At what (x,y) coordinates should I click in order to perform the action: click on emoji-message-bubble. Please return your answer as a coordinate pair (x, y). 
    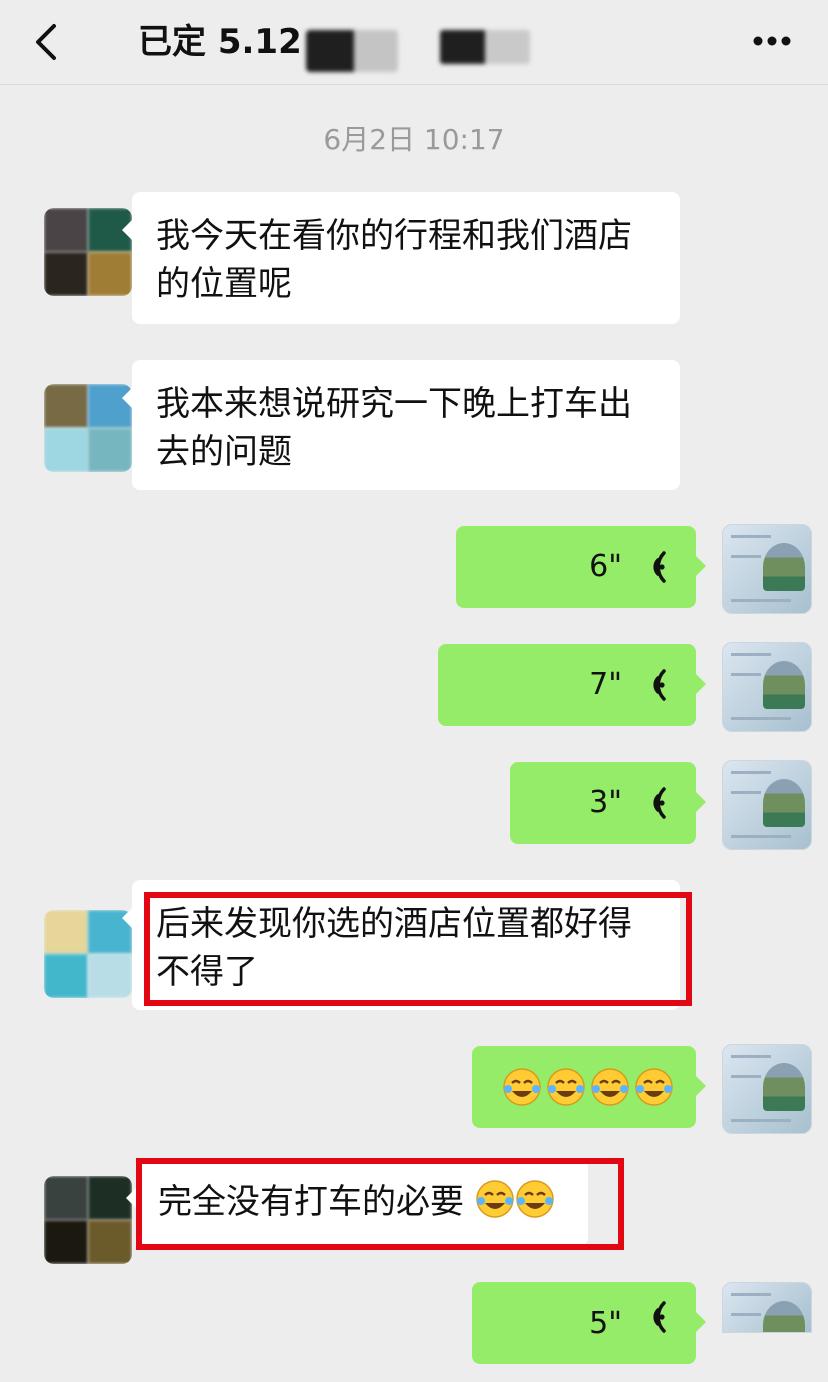
    Looking at the image, I should click on (589, 1087).